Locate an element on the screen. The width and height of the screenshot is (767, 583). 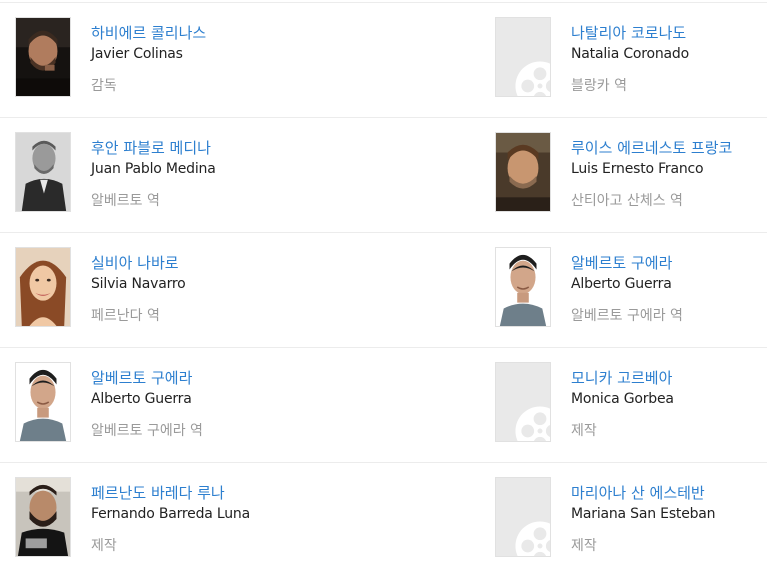
cast-korean-name-link: 실비아 나바로 is located at coordinates (206, 263).